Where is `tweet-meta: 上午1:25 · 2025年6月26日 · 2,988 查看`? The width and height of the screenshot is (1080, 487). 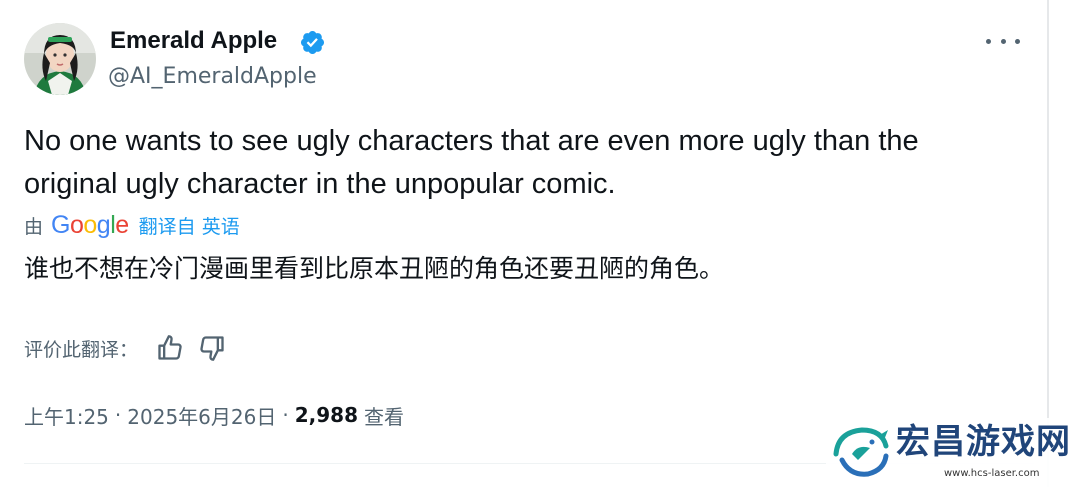 tweet-meta: 上午1:25 · 2025年6月26日 · 2,988 查看 is located at coordinates (214, 415).